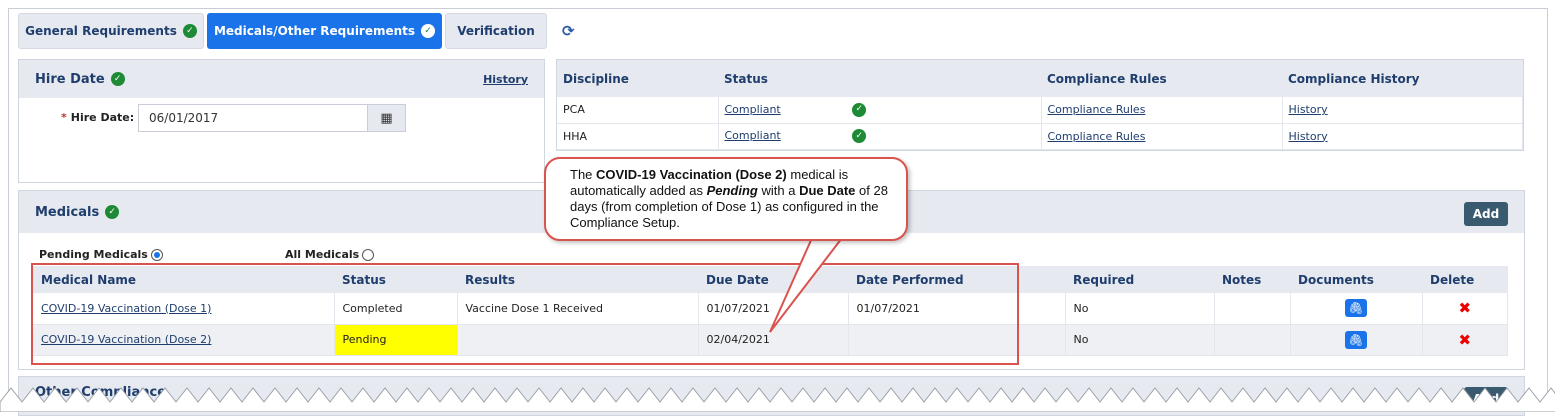 The image size is (1555, 416). I want to click on column-header: Compliance History, so click(1402, 78).